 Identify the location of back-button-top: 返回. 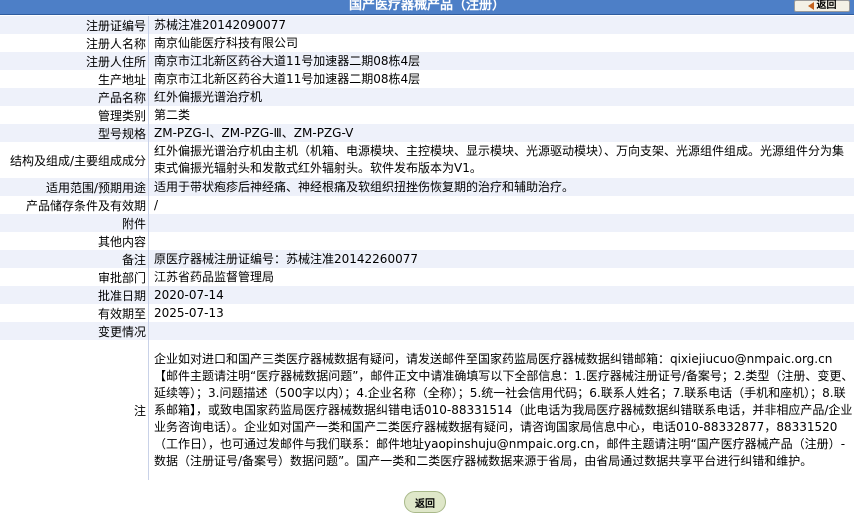
(822, 6).